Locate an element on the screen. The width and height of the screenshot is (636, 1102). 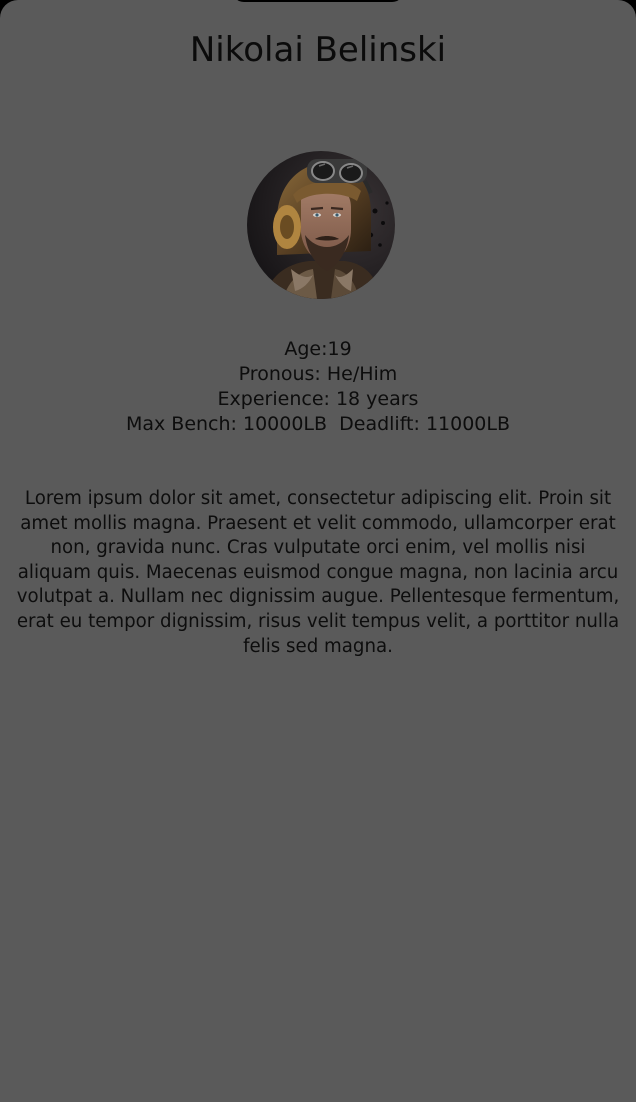
pronouns-text: Pronous: He/Him is located at coordinates (318, 374).